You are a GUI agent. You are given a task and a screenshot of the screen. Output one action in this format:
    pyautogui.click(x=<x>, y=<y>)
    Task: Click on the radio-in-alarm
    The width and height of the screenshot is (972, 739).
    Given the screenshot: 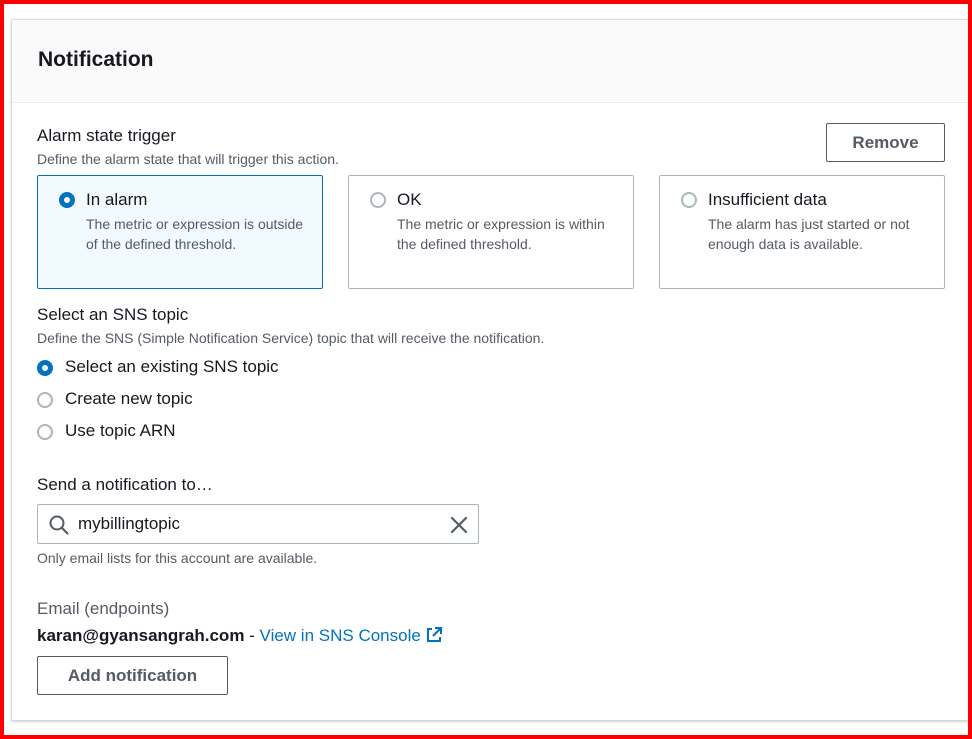 What is the action you would take?
    pyautogui.click(x=67, y=200)
    